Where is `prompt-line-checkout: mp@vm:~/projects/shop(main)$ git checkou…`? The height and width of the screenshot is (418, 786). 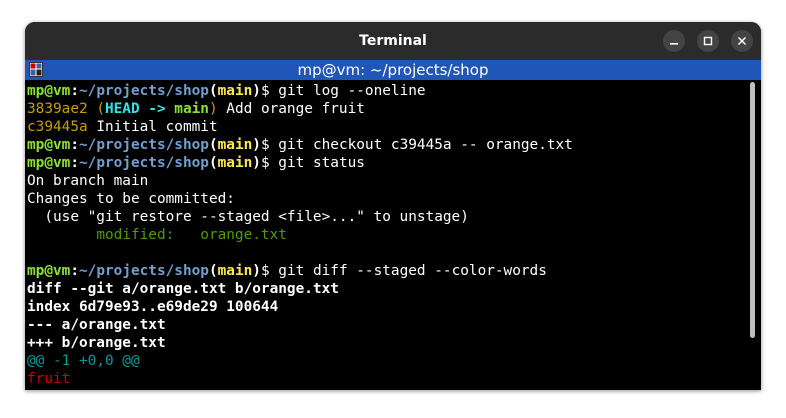
prompt-line-checkout: mp@vm:~/projects/shop(main)$ git checkou… is located at coordinates (387, 145).